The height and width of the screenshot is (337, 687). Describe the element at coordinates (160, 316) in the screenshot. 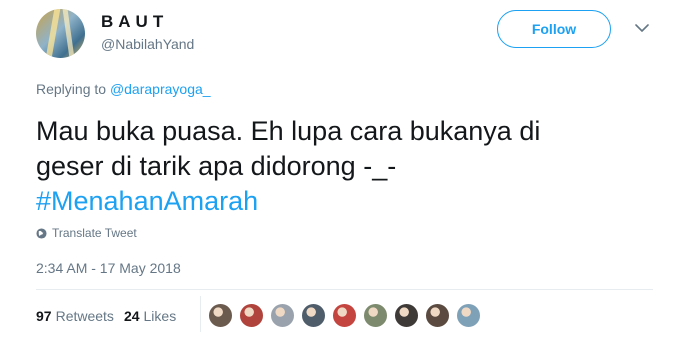

I see `likes-label: Likes` at that location.